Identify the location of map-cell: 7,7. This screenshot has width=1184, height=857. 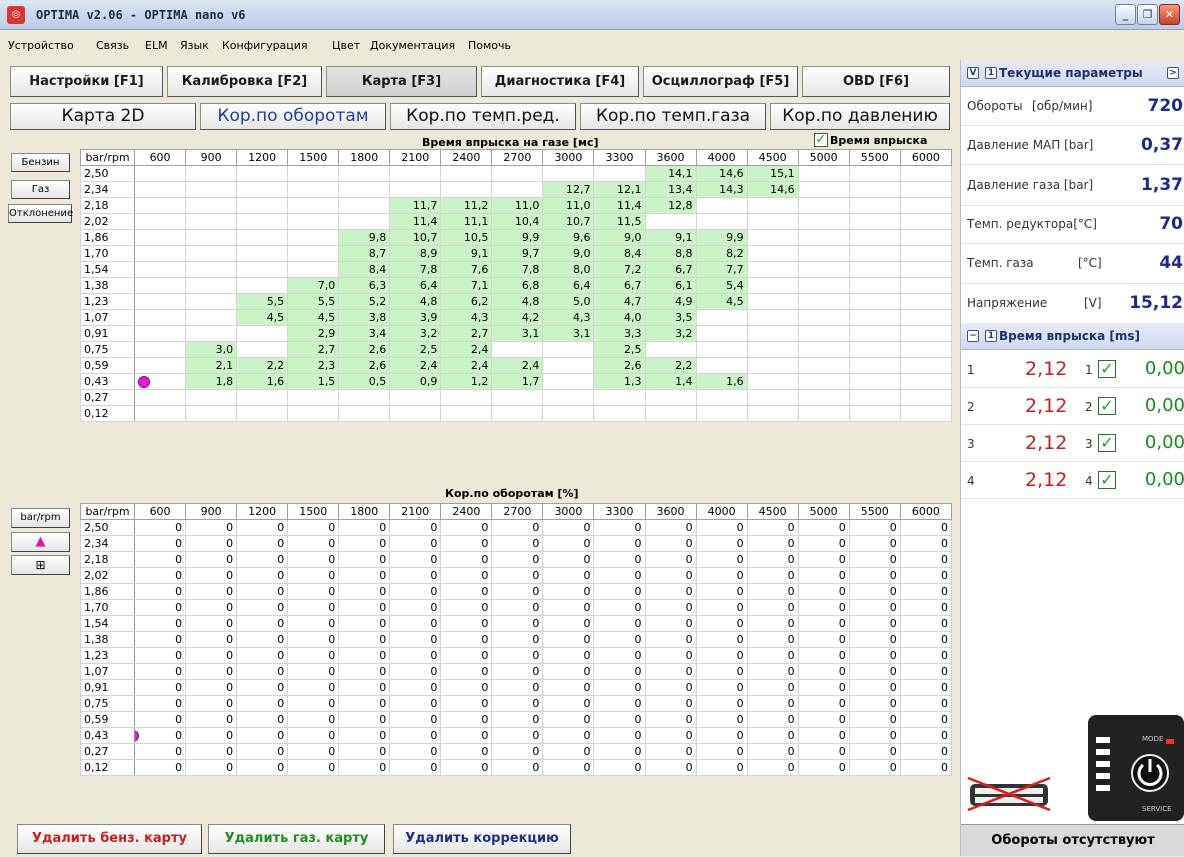
(721, 269).